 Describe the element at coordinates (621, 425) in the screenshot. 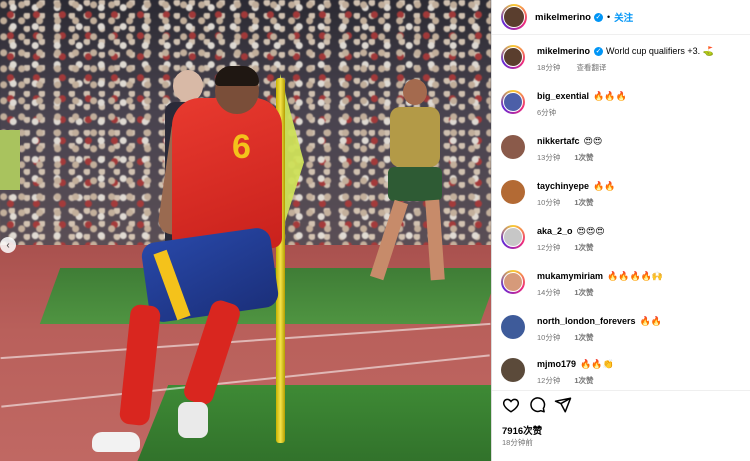

I see `post-actions: 7916次赞 18分钟前` at that location.